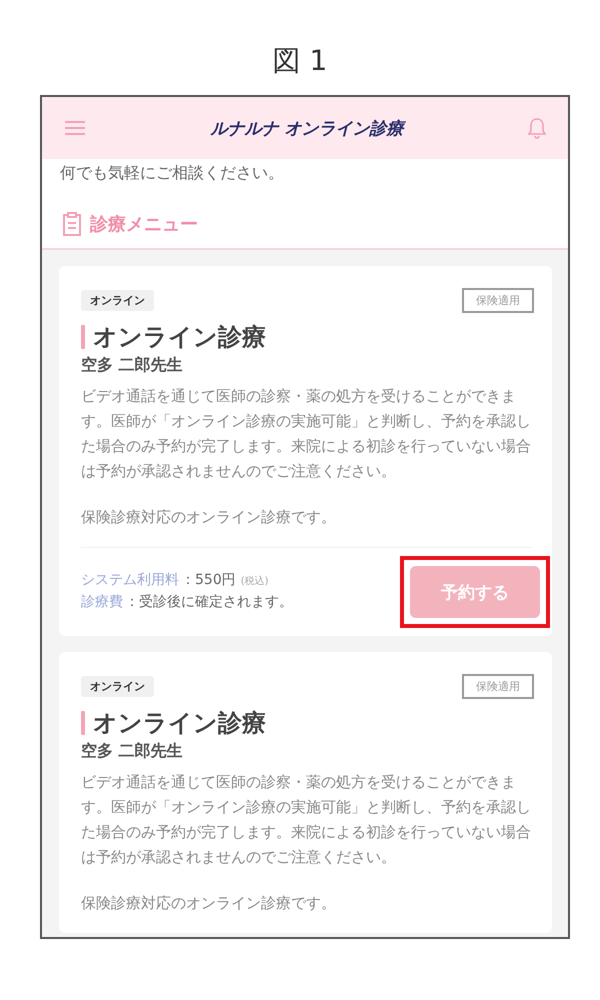 The height and width of the screenshot is (1000, 600). What do you see at coordinates (72, 224) in the screenshot?
I see `clipboard-icon` at bounding box center [72, 224].